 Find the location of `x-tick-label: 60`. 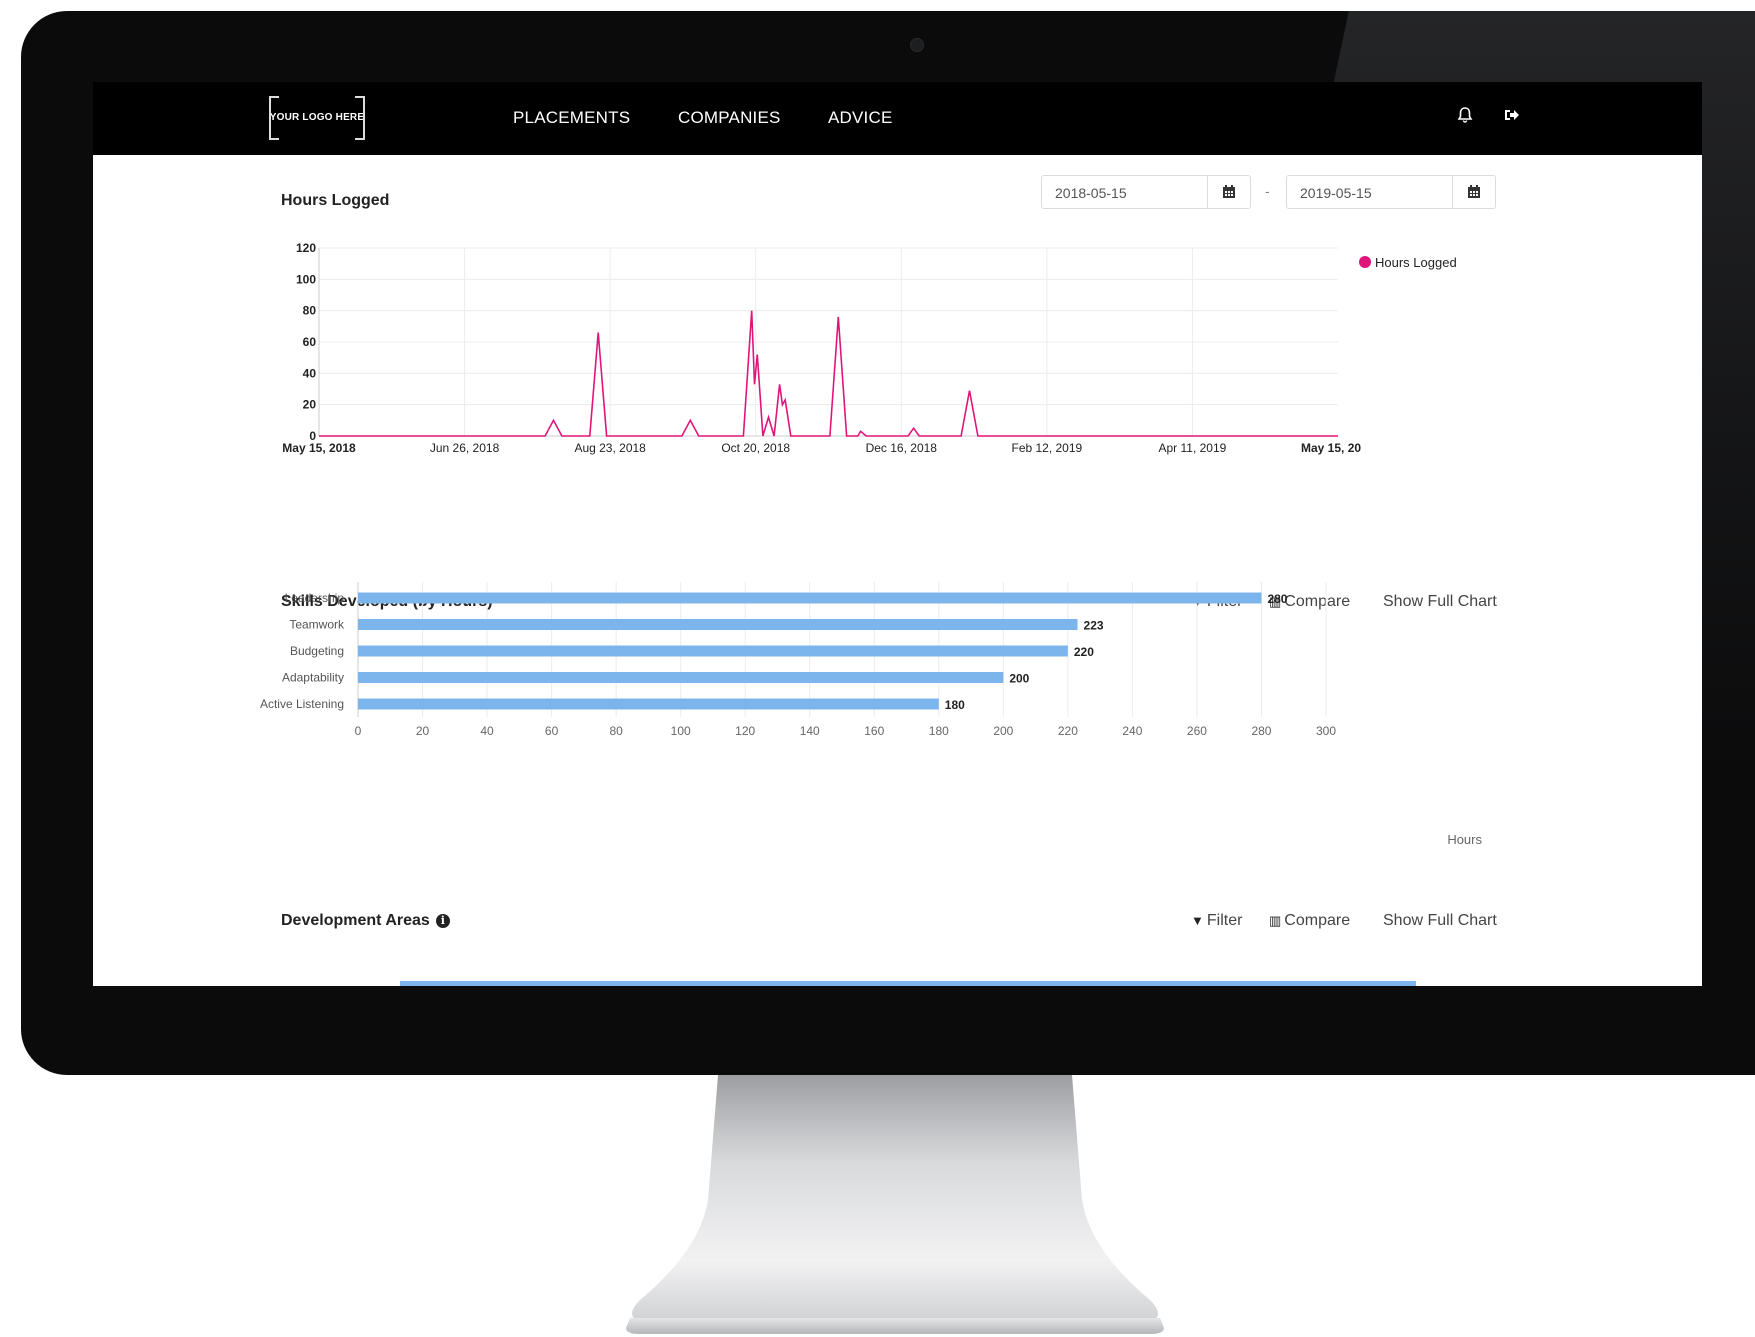

x-tick-label: 60 is located at coordinates (552, 731).